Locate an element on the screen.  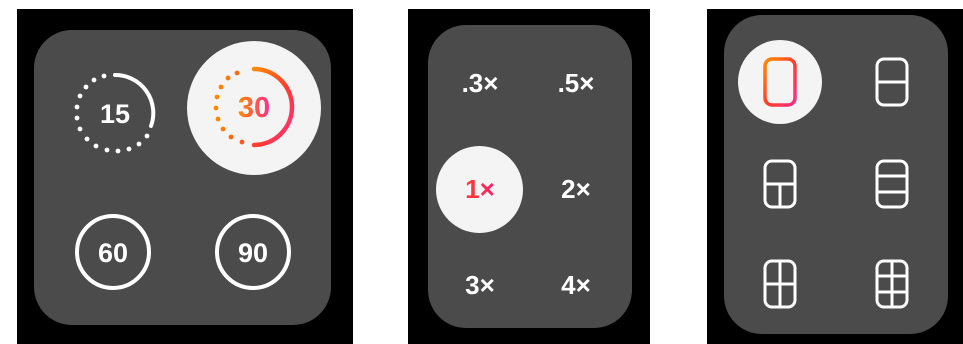
layout-option-grid-four is located at coordinates (780, 284).